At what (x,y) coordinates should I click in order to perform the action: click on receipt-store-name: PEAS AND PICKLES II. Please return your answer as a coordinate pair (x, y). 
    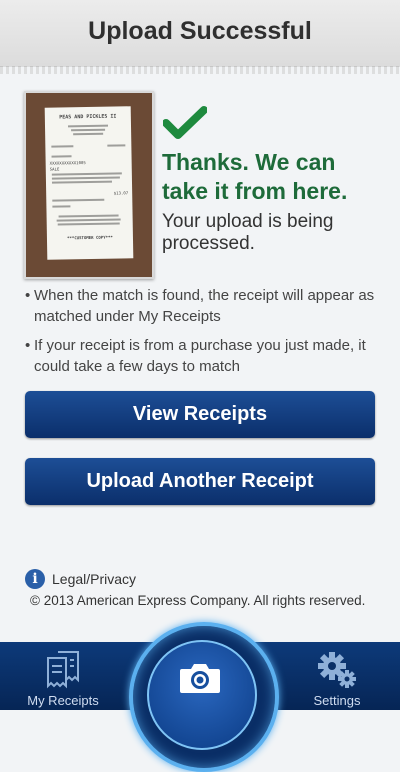
    Looking at the image, I should click on (88, 117).